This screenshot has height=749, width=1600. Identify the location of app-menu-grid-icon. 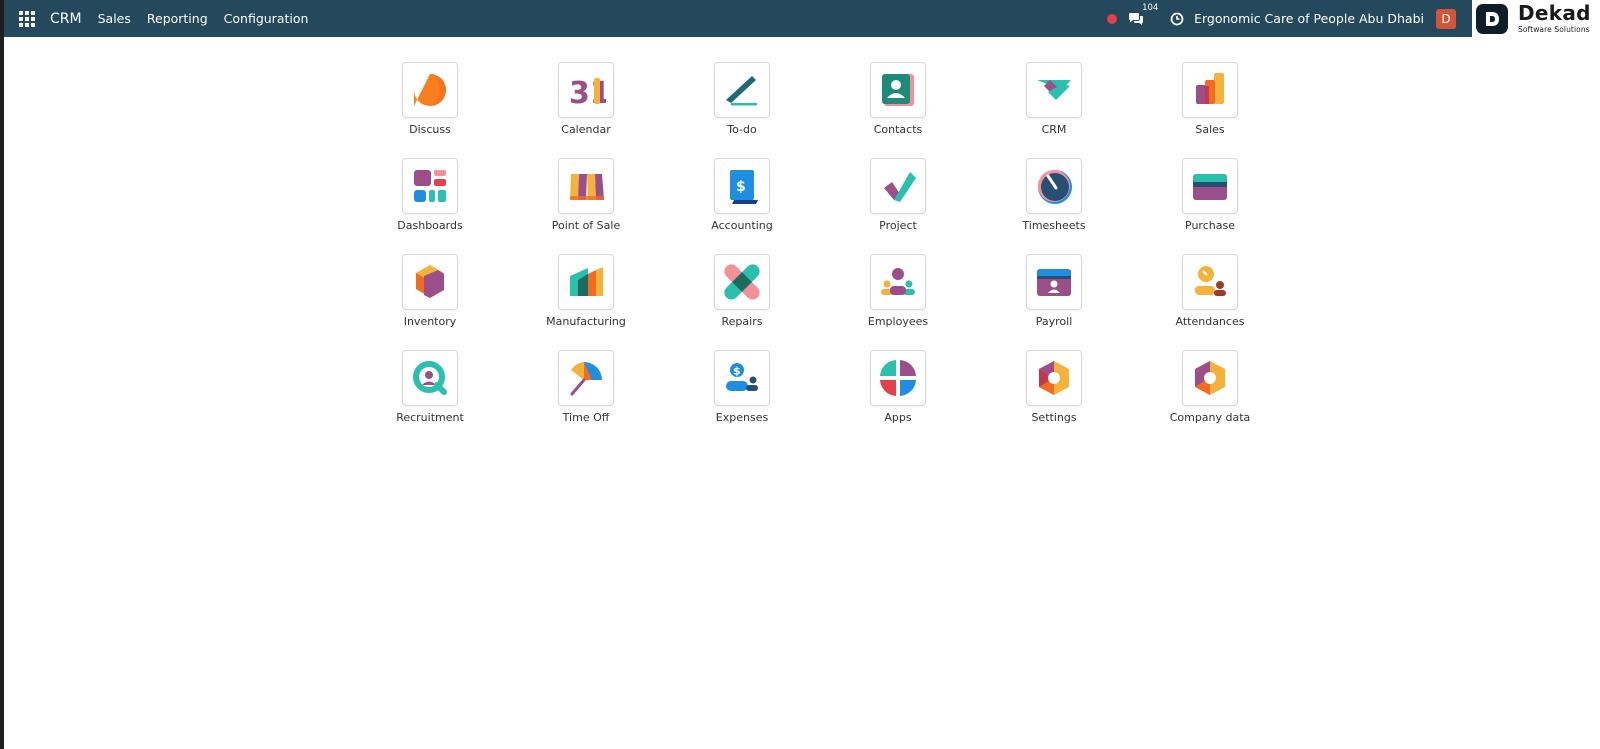
(27, 19).